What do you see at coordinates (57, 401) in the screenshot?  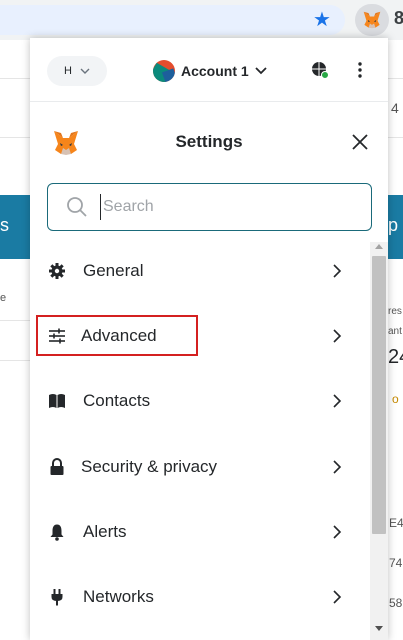 I see `book-icon` at bounding box center [57, 401].